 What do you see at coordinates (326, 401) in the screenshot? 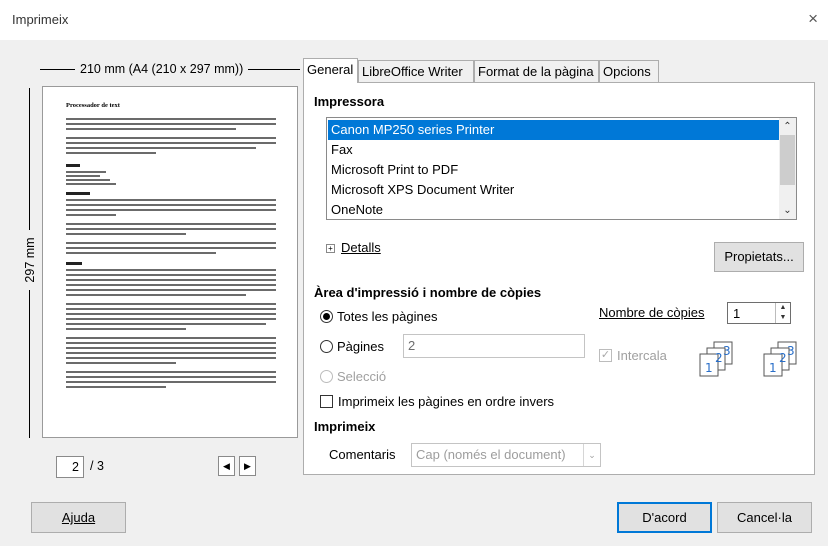
I see `checkbox-icon` at bounding box center [326, 401].